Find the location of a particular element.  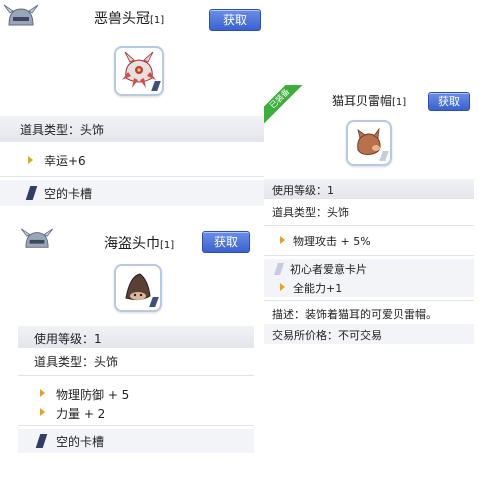

equipped-badge: 已装备 is located at coordinates (284, 105).